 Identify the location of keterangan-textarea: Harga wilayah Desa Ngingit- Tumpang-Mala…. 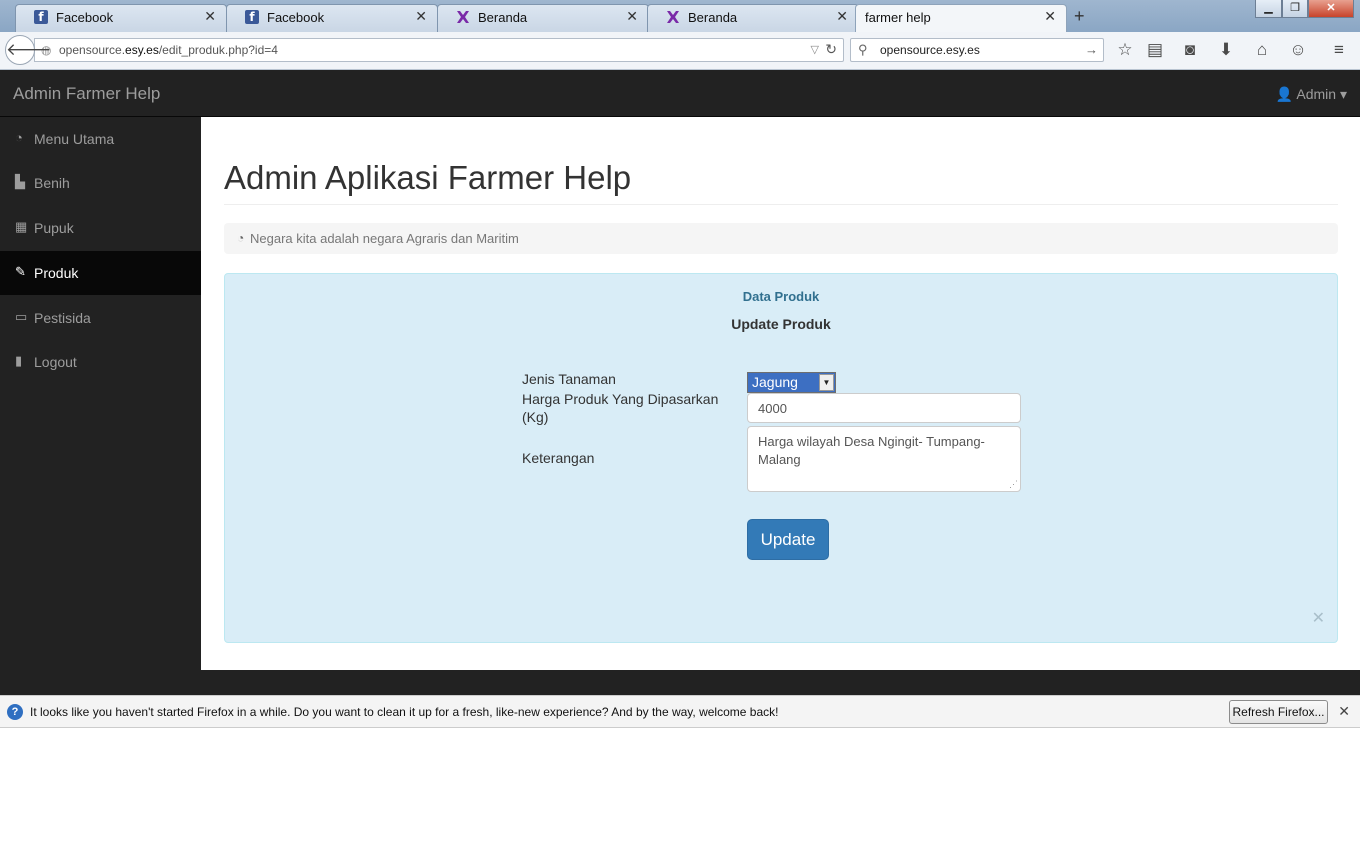
(884, 459).